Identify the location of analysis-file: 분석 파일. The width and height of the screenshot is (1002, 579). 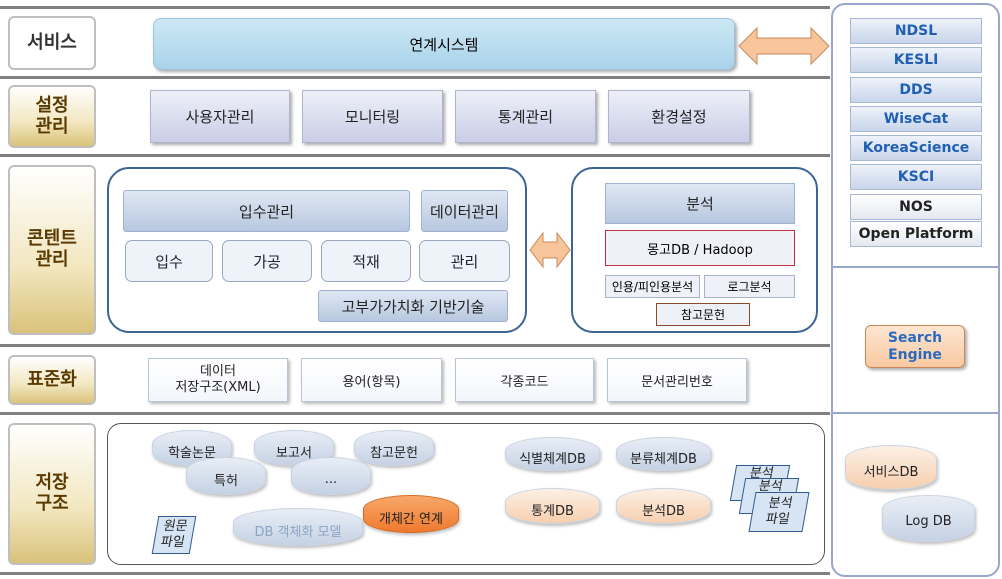
(779, 512).